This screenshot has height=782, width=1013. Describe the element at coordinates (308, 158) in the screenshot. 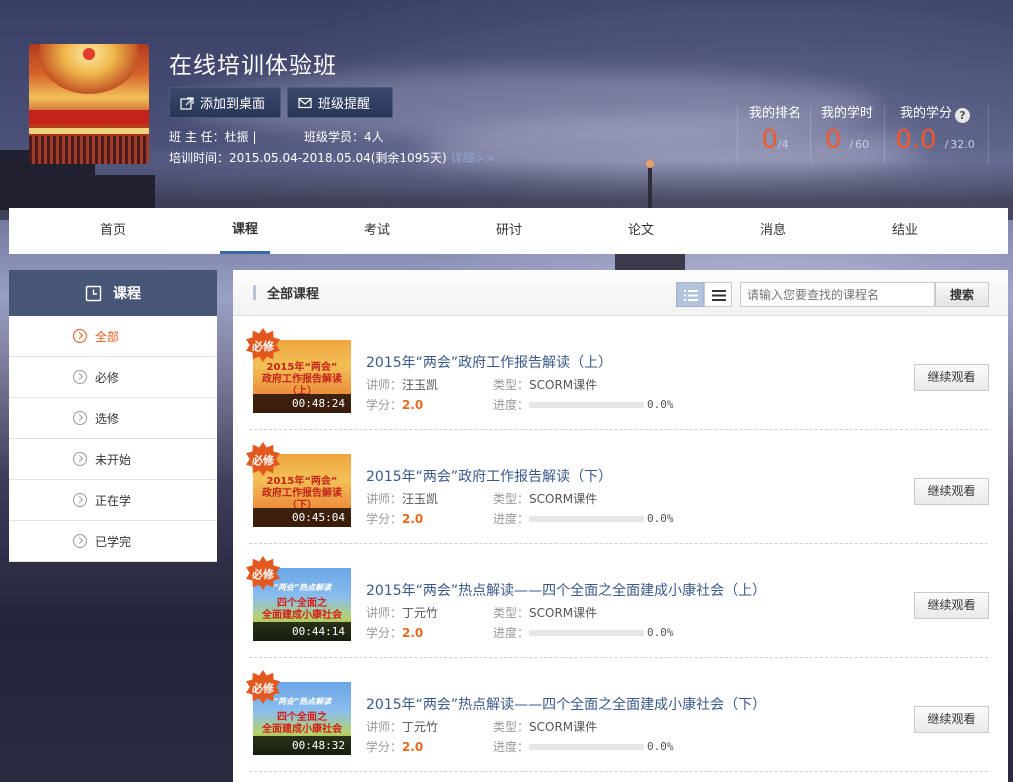

I see `training-period-text: 培训时间：2015.05.04-2018.05.04(剩余1095天)` at that location.